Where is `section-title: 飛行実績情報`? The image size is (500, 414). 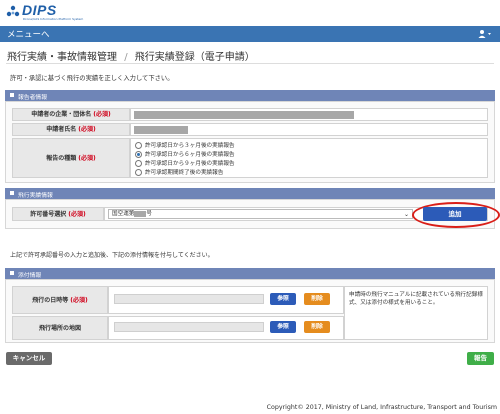
section-title: 飛行実績情報 is located at coordinates (35, 195).